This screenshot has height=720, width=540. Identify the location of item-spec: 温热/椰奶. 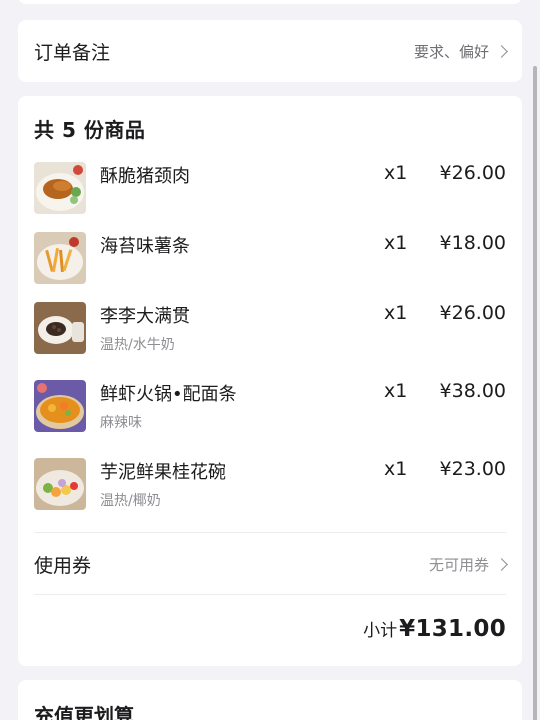
(130, 501).